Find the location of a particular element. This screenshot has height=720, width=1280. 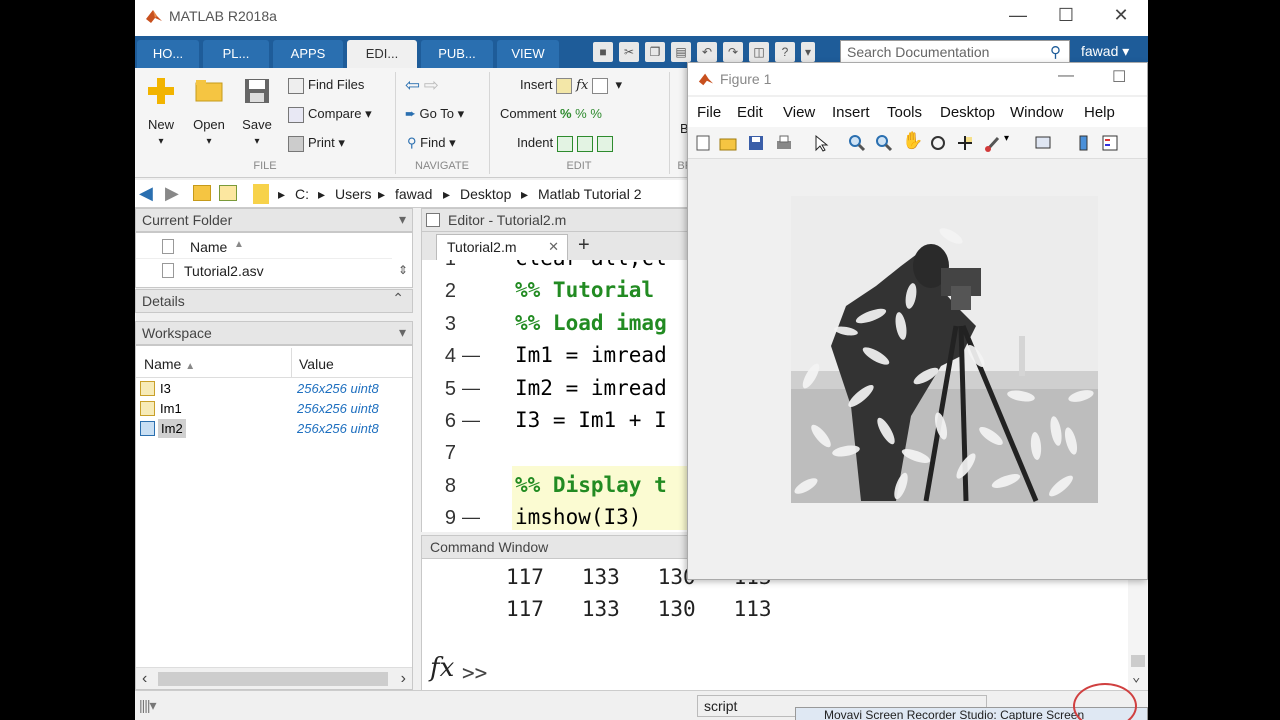

fx-icon: fx is located at coordinates (442, 668).